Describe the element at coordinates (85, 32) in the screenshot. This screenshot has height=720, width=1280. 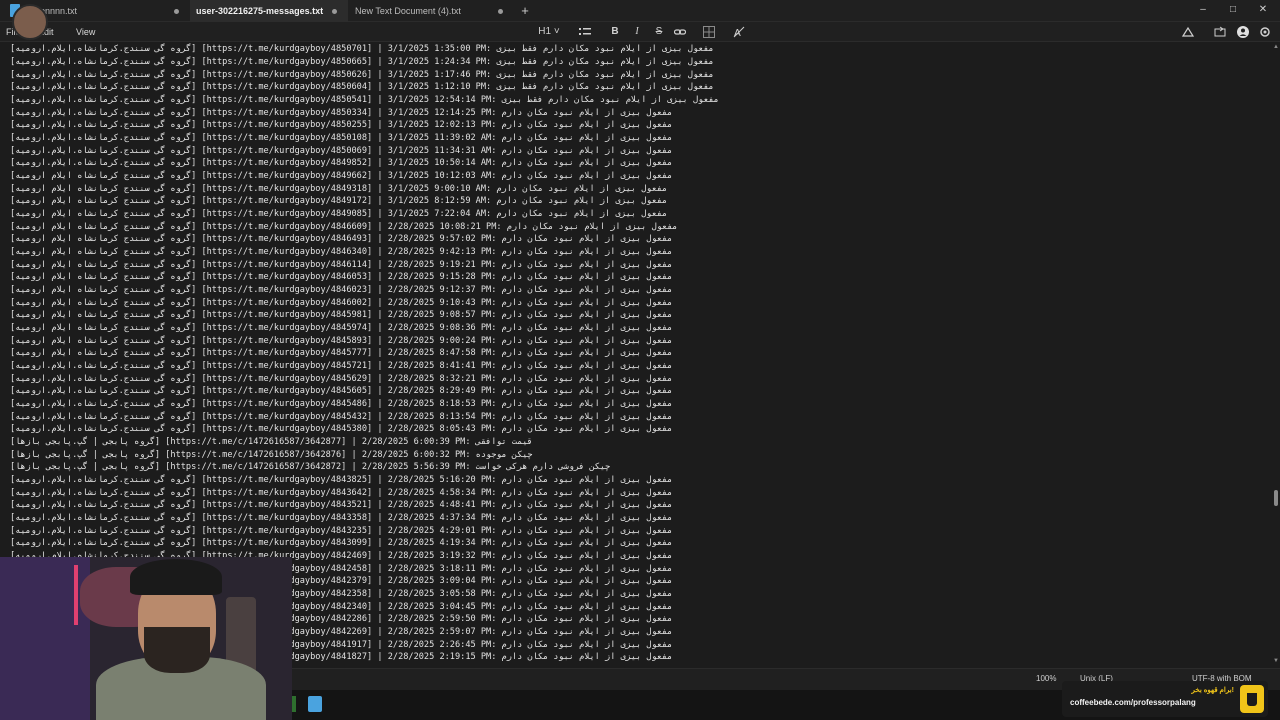
I see `menu-view: View` at that location.